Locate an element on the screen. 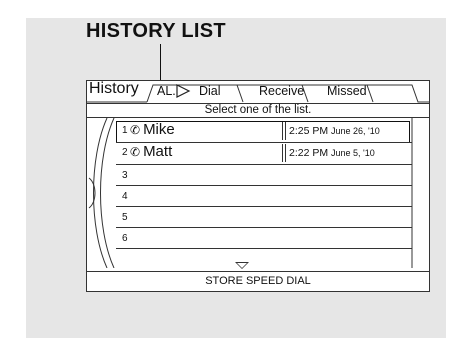 The image size is (462, 355). history-row-4: 4 is located at coordinates (264, 197).